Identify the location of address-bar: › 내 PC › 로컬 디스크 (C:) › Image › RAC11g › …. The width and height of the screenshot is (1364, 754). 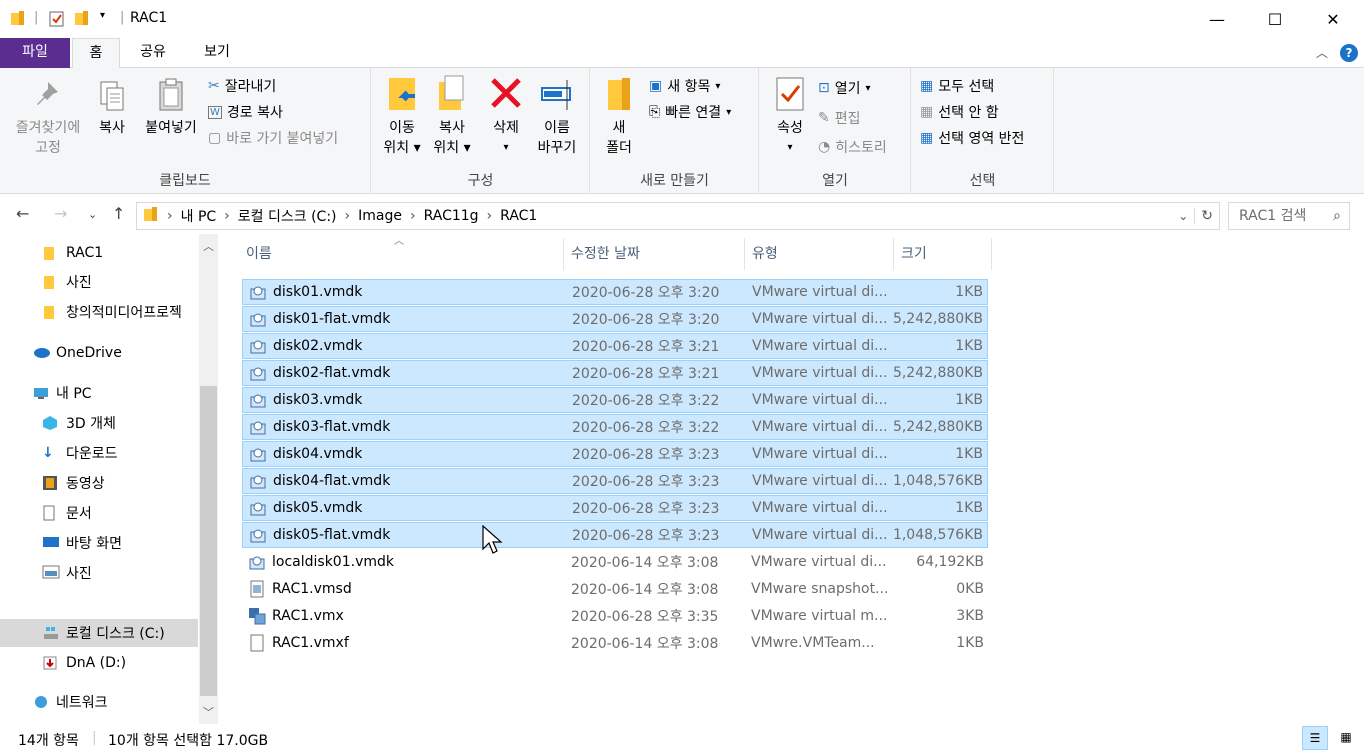
(678, 216).